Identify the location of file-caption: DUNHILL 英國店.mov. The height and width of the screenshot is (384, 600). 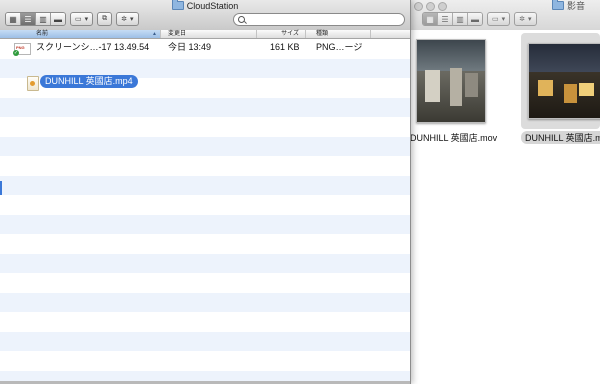
(453, 137).